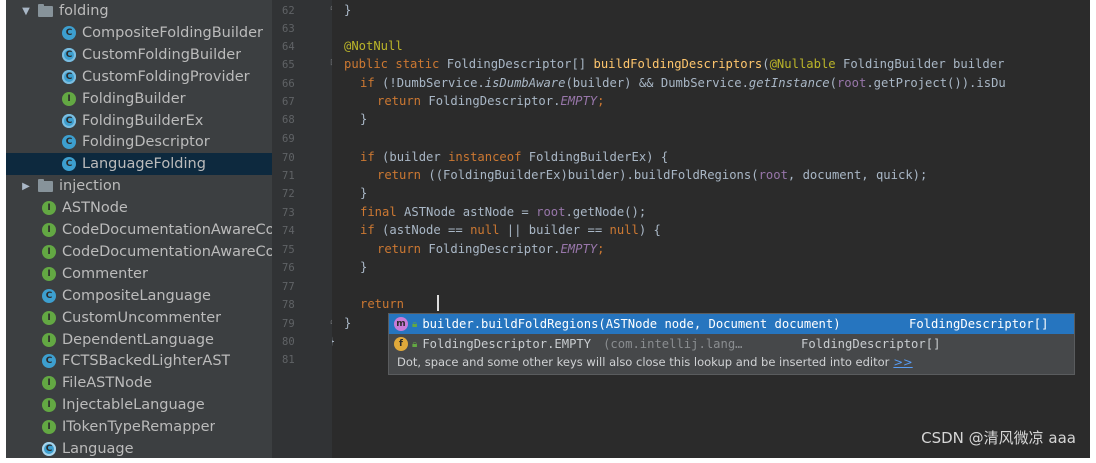 The width and height of the screenshot is (1096, 463). What do you see at coordinates (173, 32) in the screenshot?
I see `tree-item-label: CompositeFoldingBuilder` at bounding box center [173, 32].